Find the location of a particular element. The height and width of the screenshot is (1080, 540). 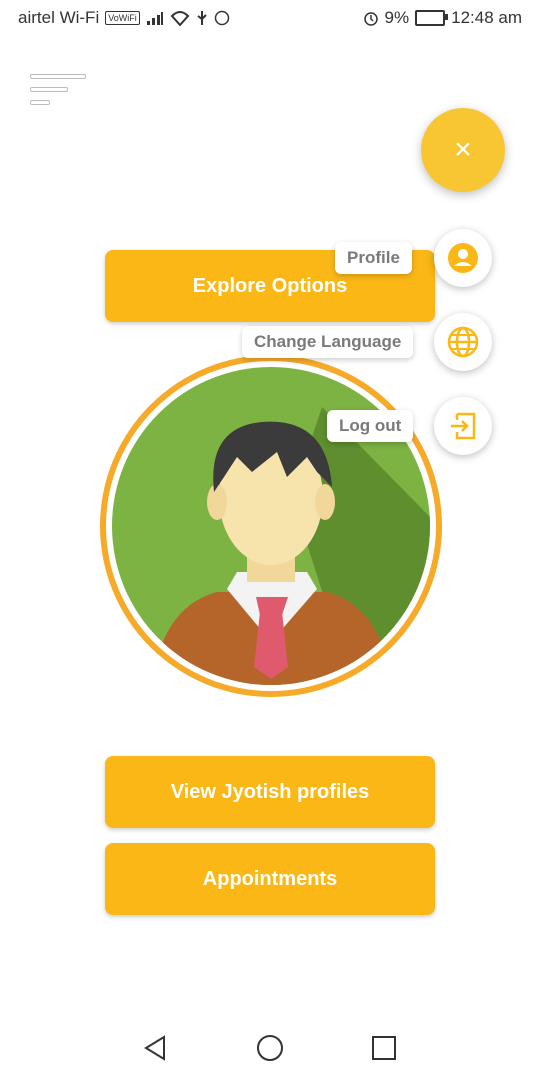

person-icon is located at coordinates (463, 258).